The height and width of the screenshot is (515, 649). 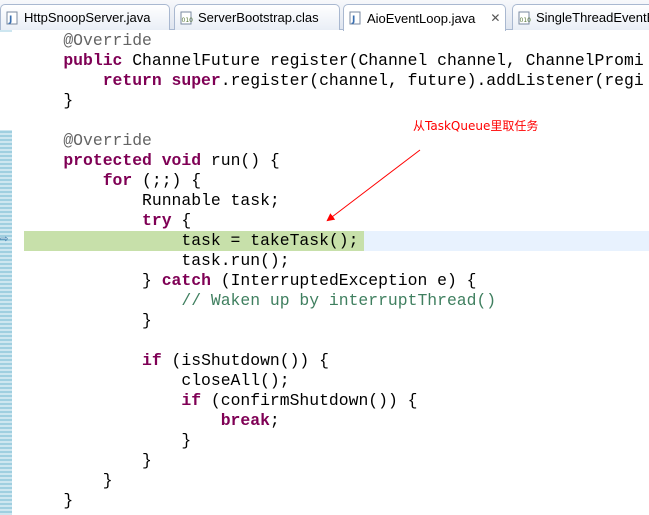 I want to click on editor-gutter: ⇨, so click(x=6, y=272).